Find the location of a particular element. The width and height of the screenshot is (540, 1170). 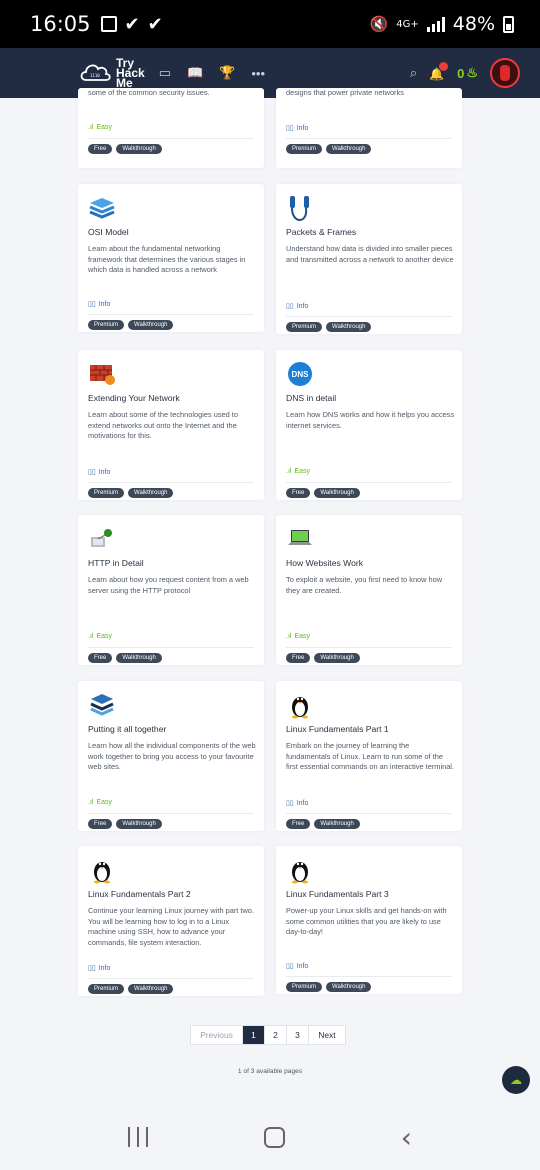

cloud-icon: ☁ is located at coordinates (516, 1080).